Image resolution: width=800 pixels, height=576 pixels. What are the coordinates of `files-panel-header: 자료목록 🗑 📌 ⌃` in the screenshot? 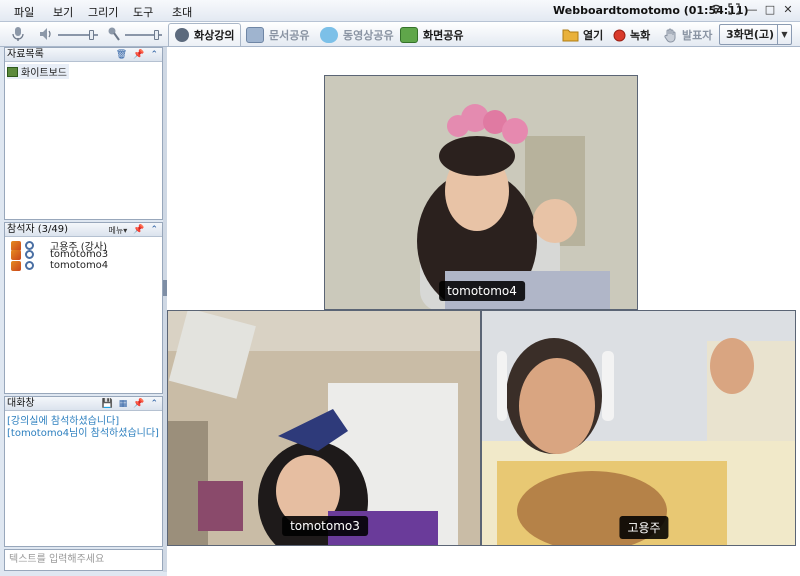 It's located at (83, 55).